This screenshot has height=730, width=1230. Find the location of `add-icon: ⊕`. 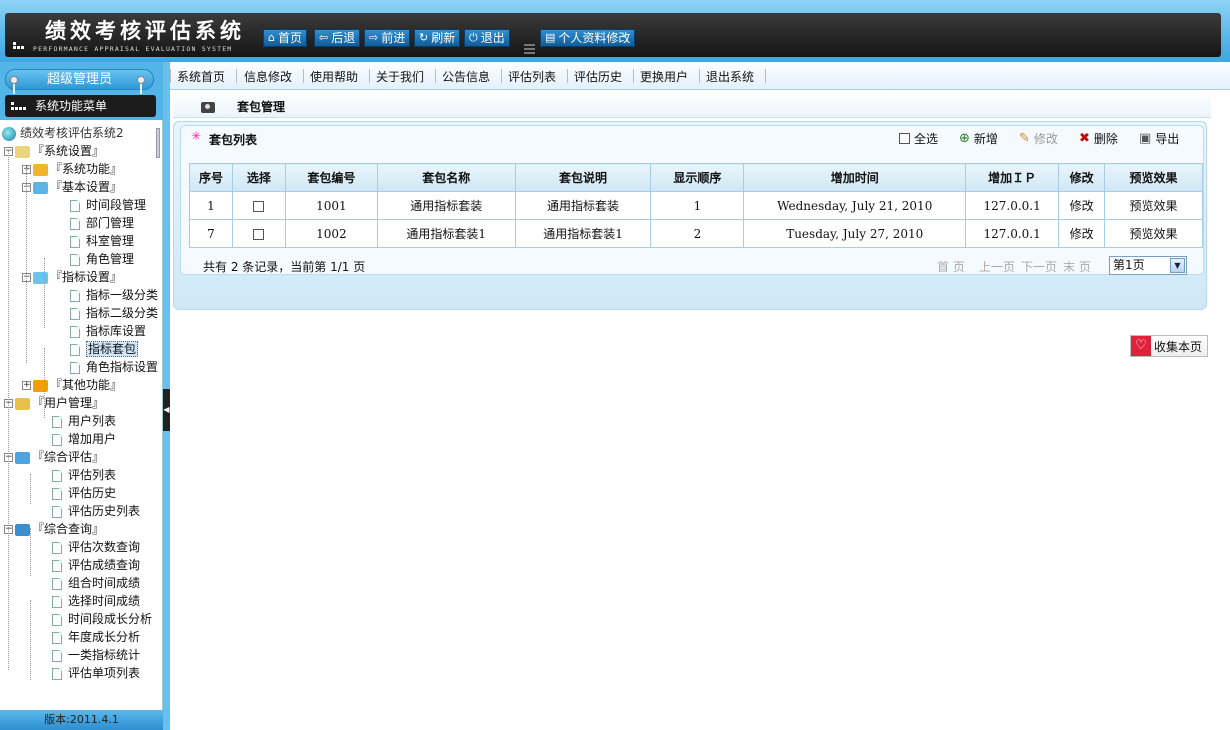

add-icon: ⊕ is located at coordinates (964, 138).